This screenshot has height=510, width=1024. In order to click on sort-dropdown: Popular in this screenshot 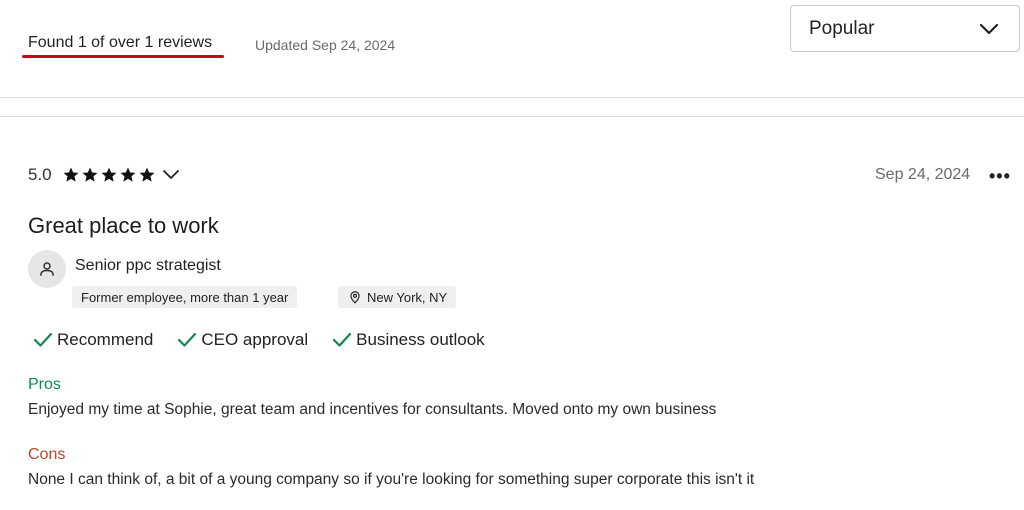, I will do `click(905, 28)`.